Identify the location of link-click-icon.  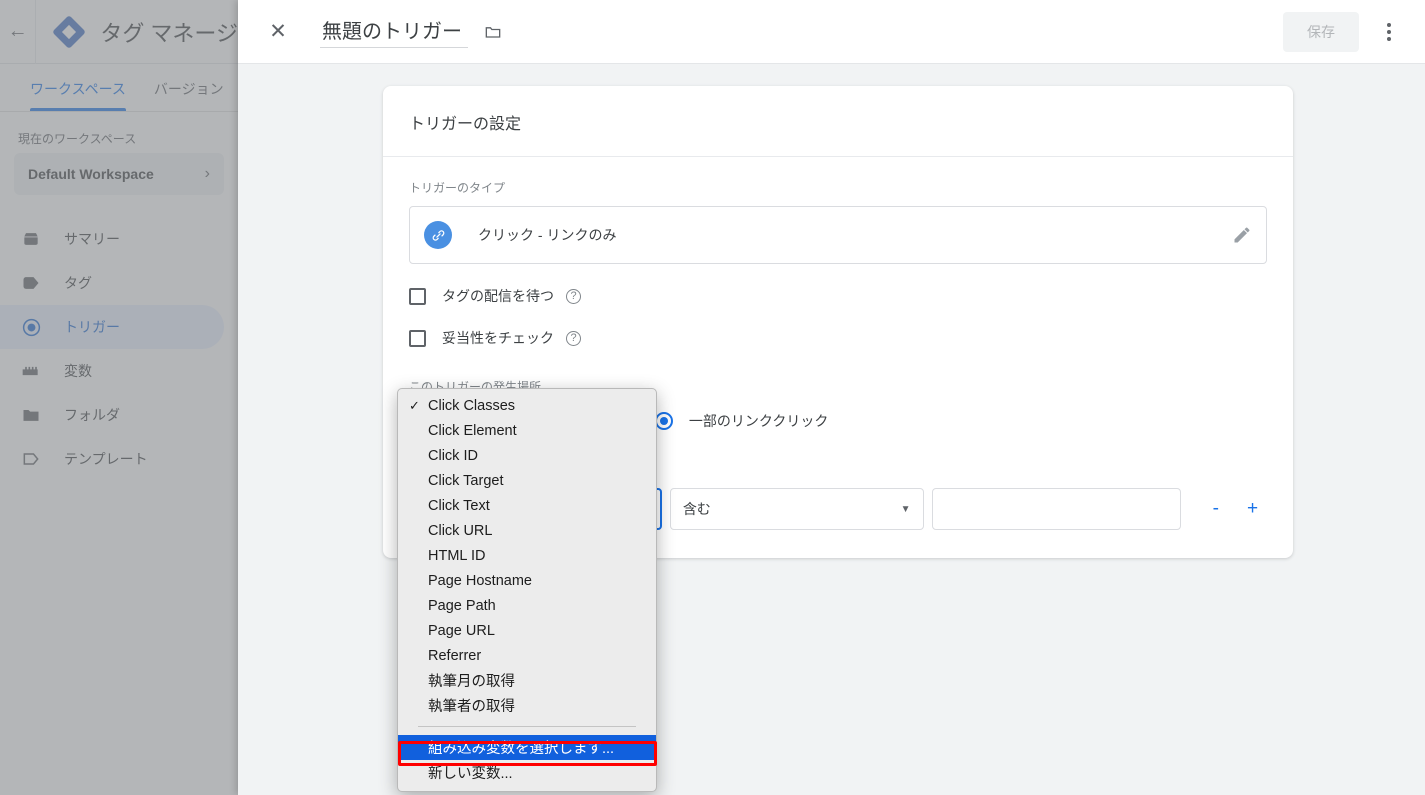
(438, 235).